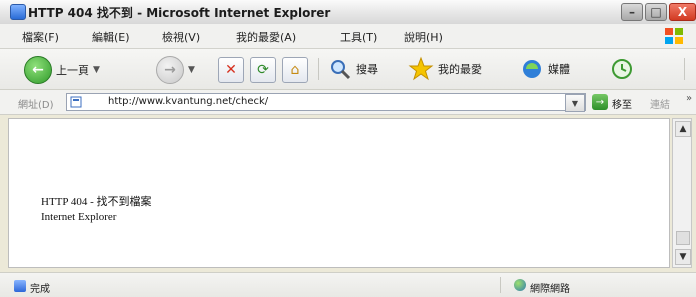 Image resolution: width=696 pixels, height=297 pixels. Describe the element at coordinates (341, 70) in the screenshot. I see `search-icon` at that location.